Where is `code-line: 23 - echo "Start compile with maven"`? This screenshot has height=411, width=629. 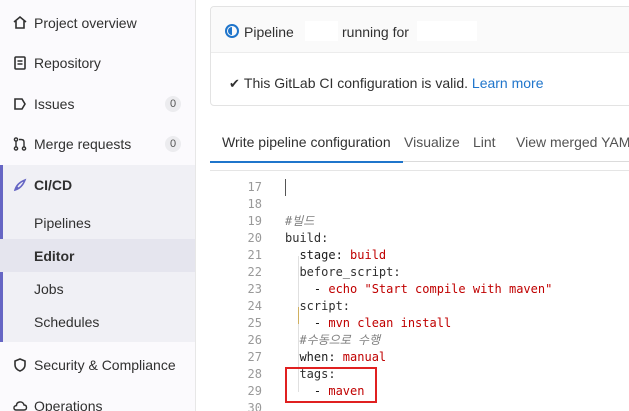 code-line: 23 - echo "Start compile with maven" is located at coordinates (419, 289).